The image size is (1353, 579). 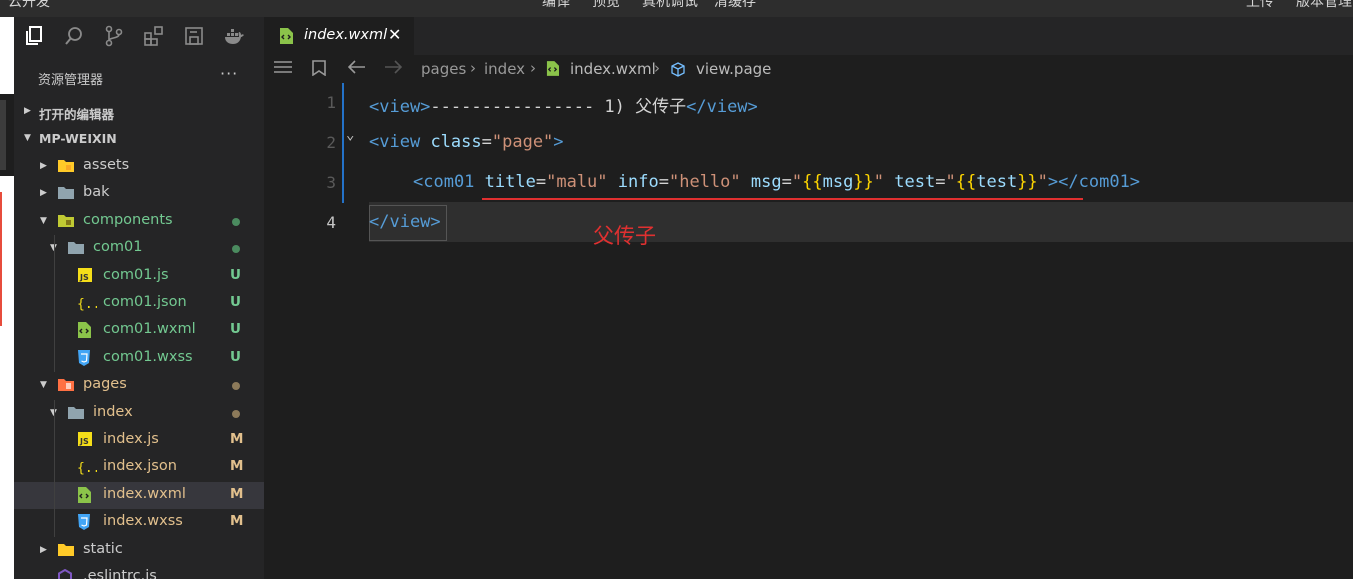 I want to click on tree-item-label: pages, so click(x=105, y=384).